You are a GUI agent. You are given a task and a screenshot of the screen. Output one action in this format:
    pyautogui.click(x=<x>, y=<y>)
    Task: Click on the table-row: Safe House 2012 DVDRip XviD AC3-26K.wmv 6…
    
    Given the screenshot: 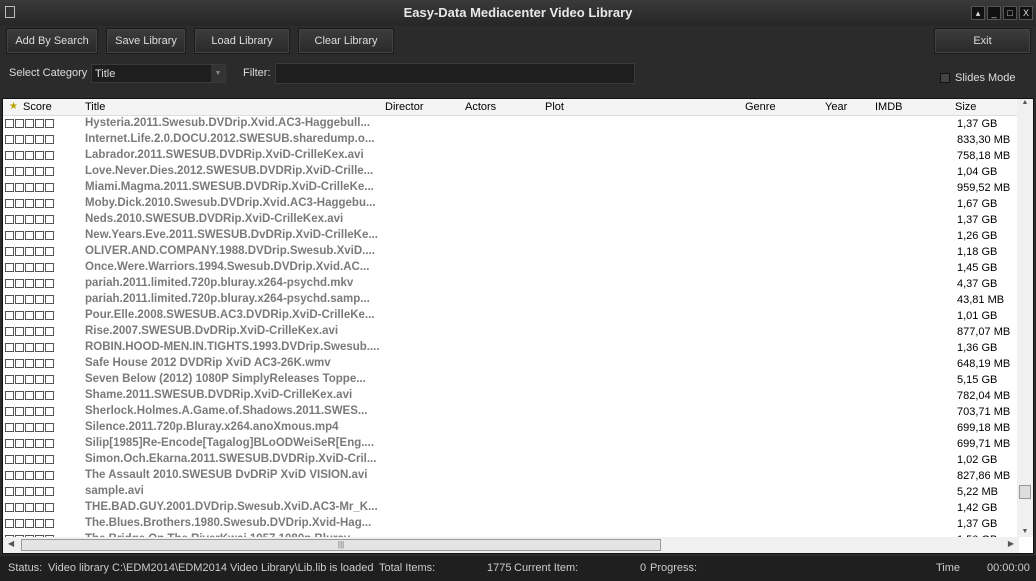 What is the action you would take?
    pyautogui.click(x=511, y=364)
    